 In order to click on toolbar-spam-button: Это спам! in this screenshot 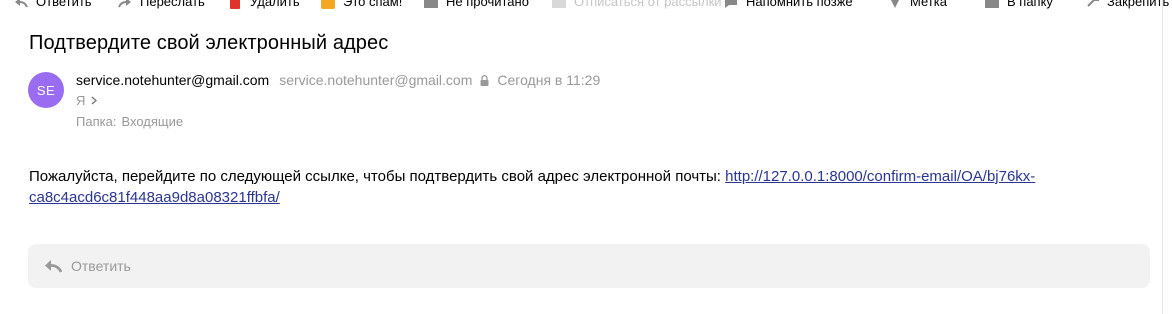, I will do `click(361, 4)`.